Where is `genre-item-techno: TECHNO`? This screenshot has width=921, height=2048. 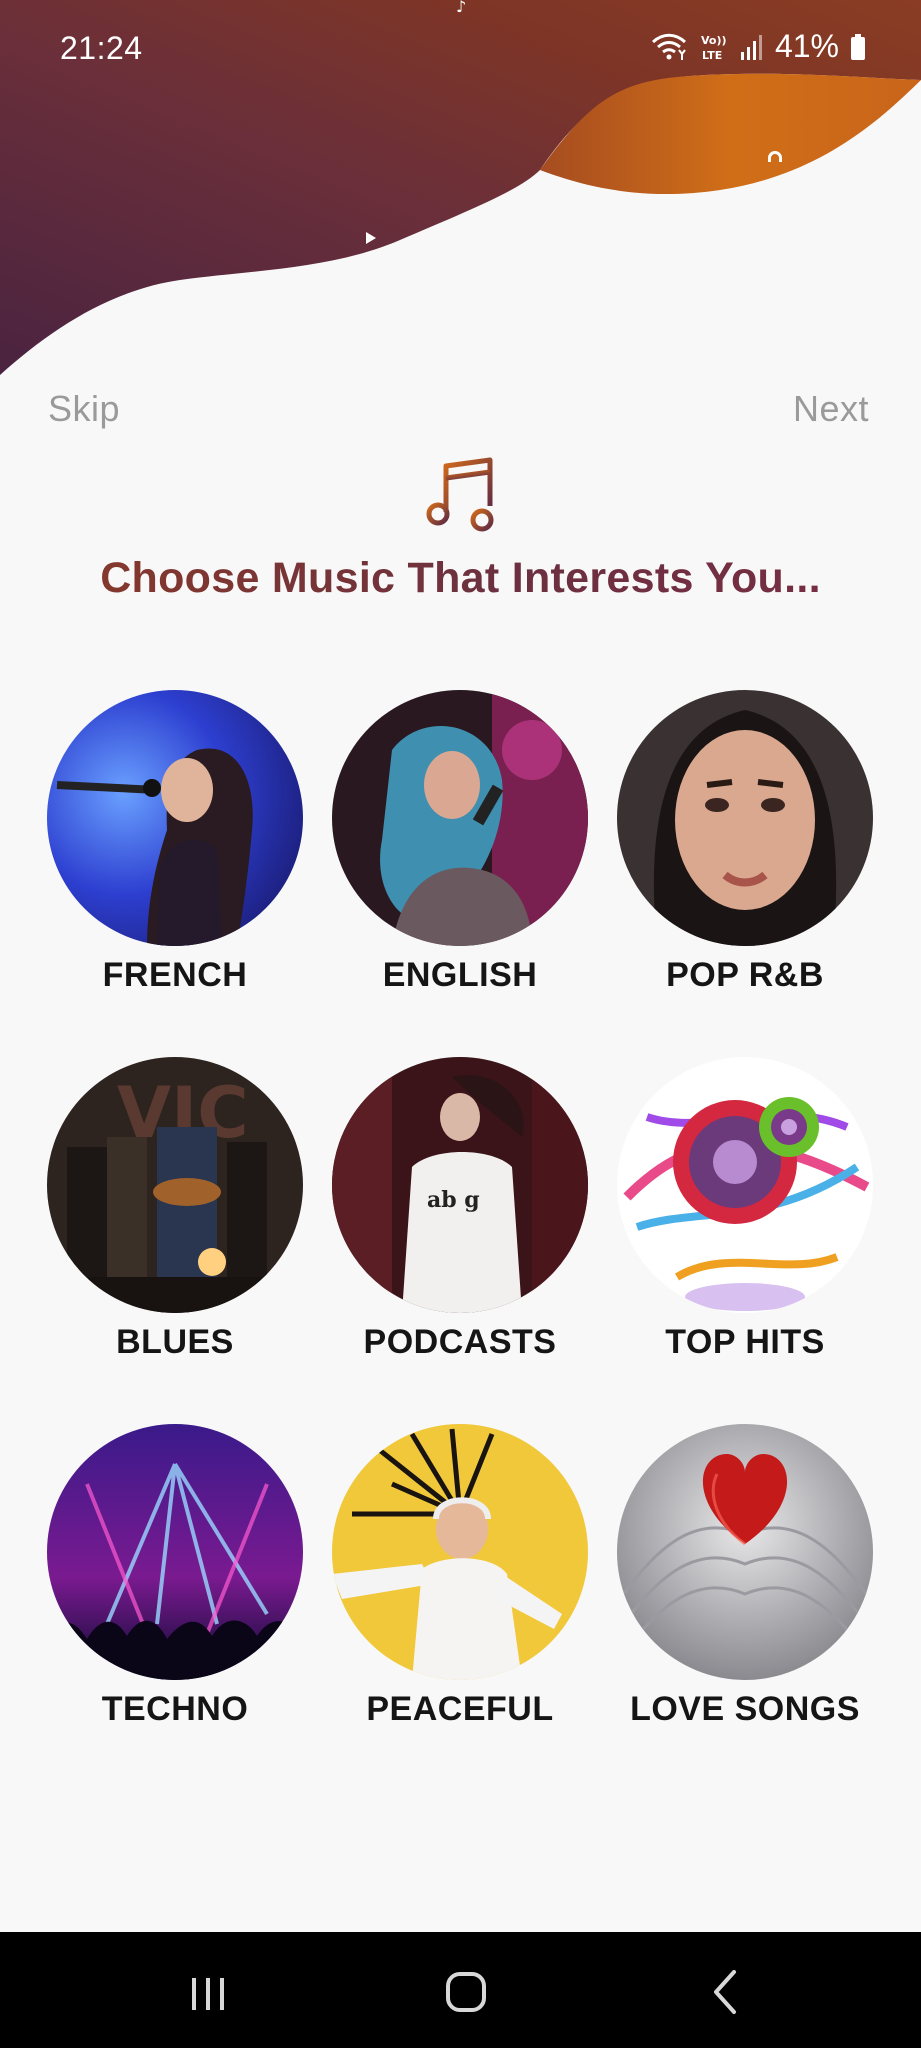 genre-item-techno: TECHNO is located at coordinates (175, 1576).